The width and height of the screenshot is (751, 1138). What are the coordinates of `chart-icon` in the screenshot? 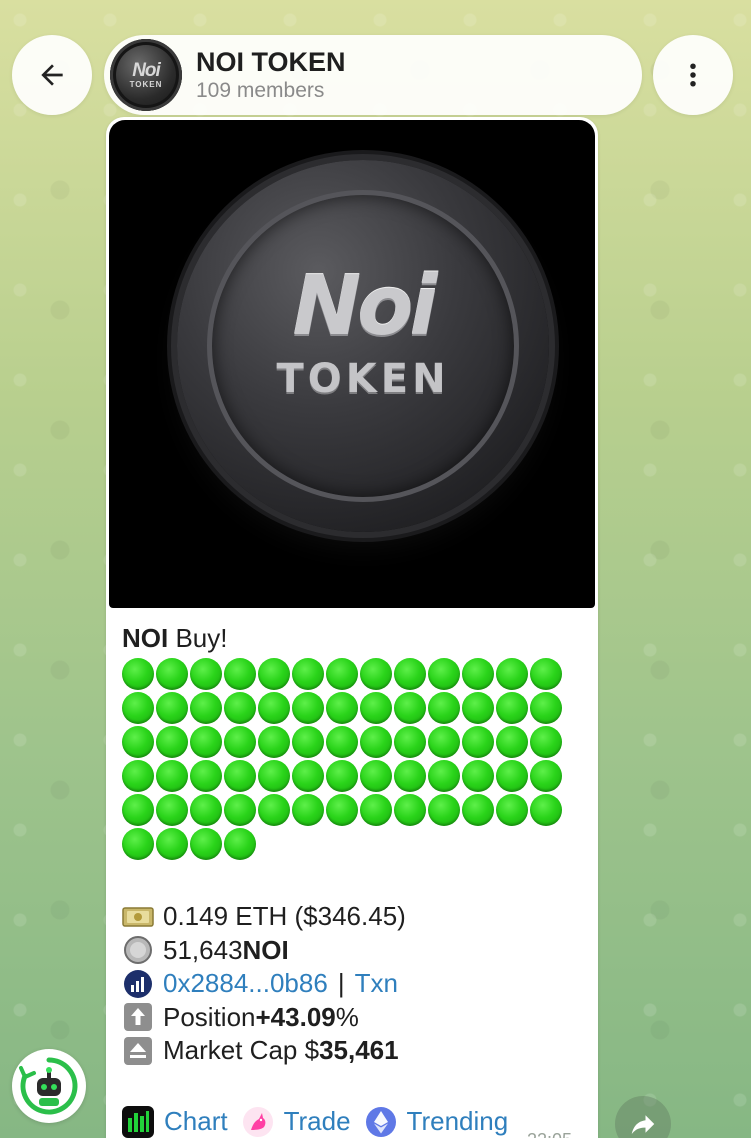 It's located at (138, 984).